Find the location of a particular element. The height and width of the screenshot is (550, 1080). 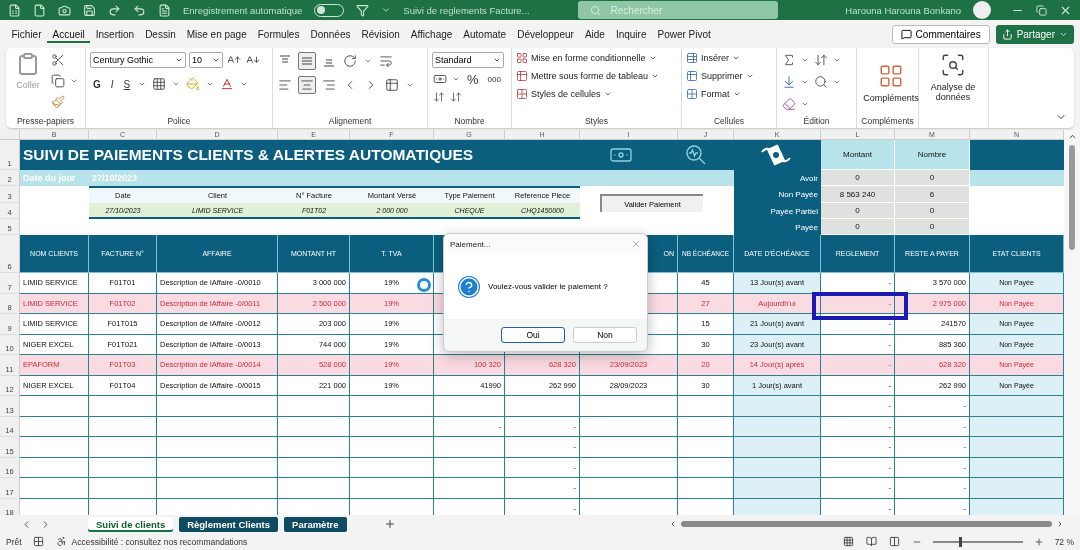

grid-icon is located at coordinates (891, 76).